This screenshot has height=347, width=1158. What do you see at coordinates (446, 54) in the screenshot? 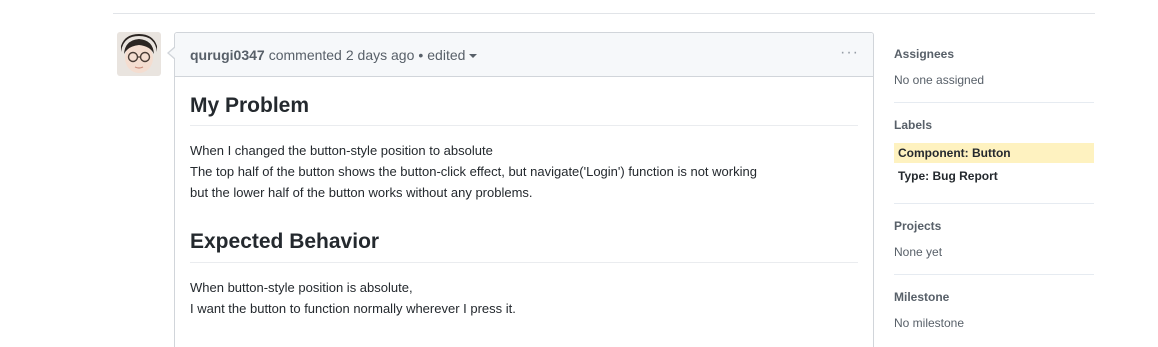
I see `edited-label: edited` at bounding box center [446, 54].